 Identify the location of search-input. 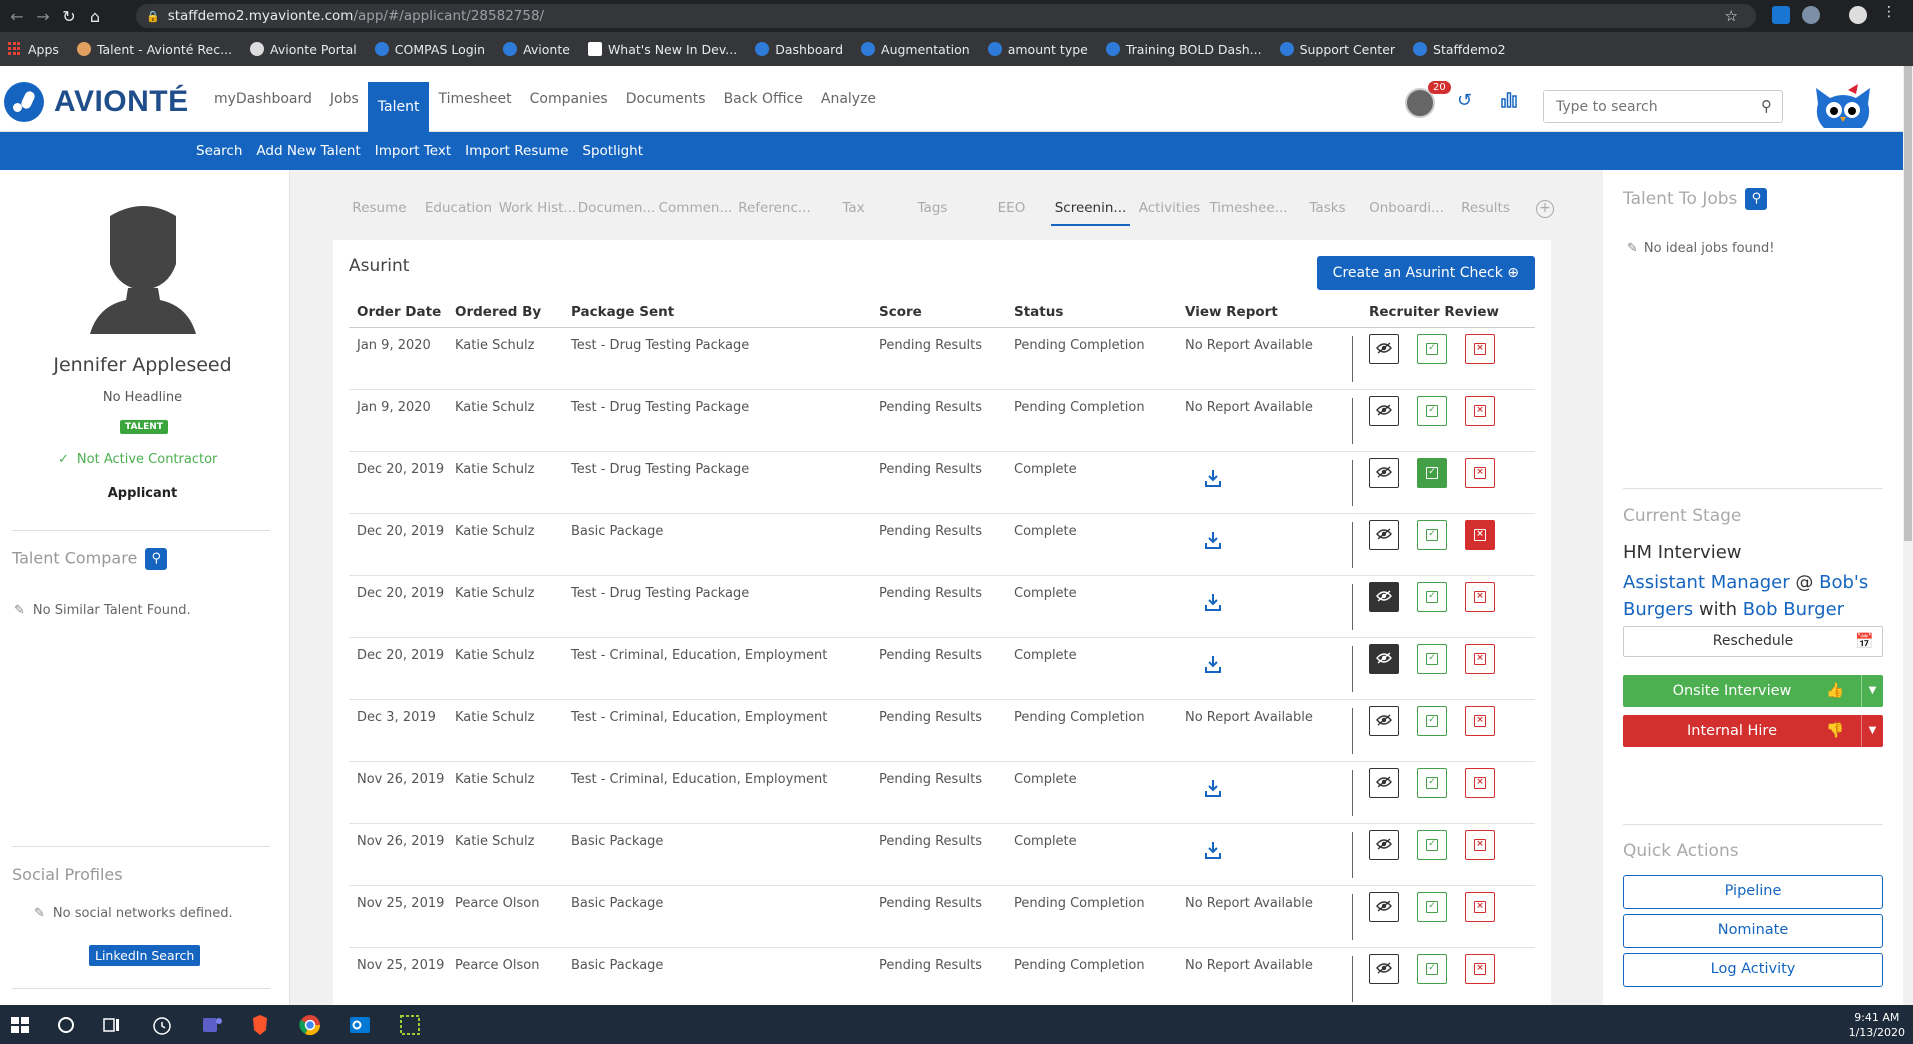
(1644, 106).